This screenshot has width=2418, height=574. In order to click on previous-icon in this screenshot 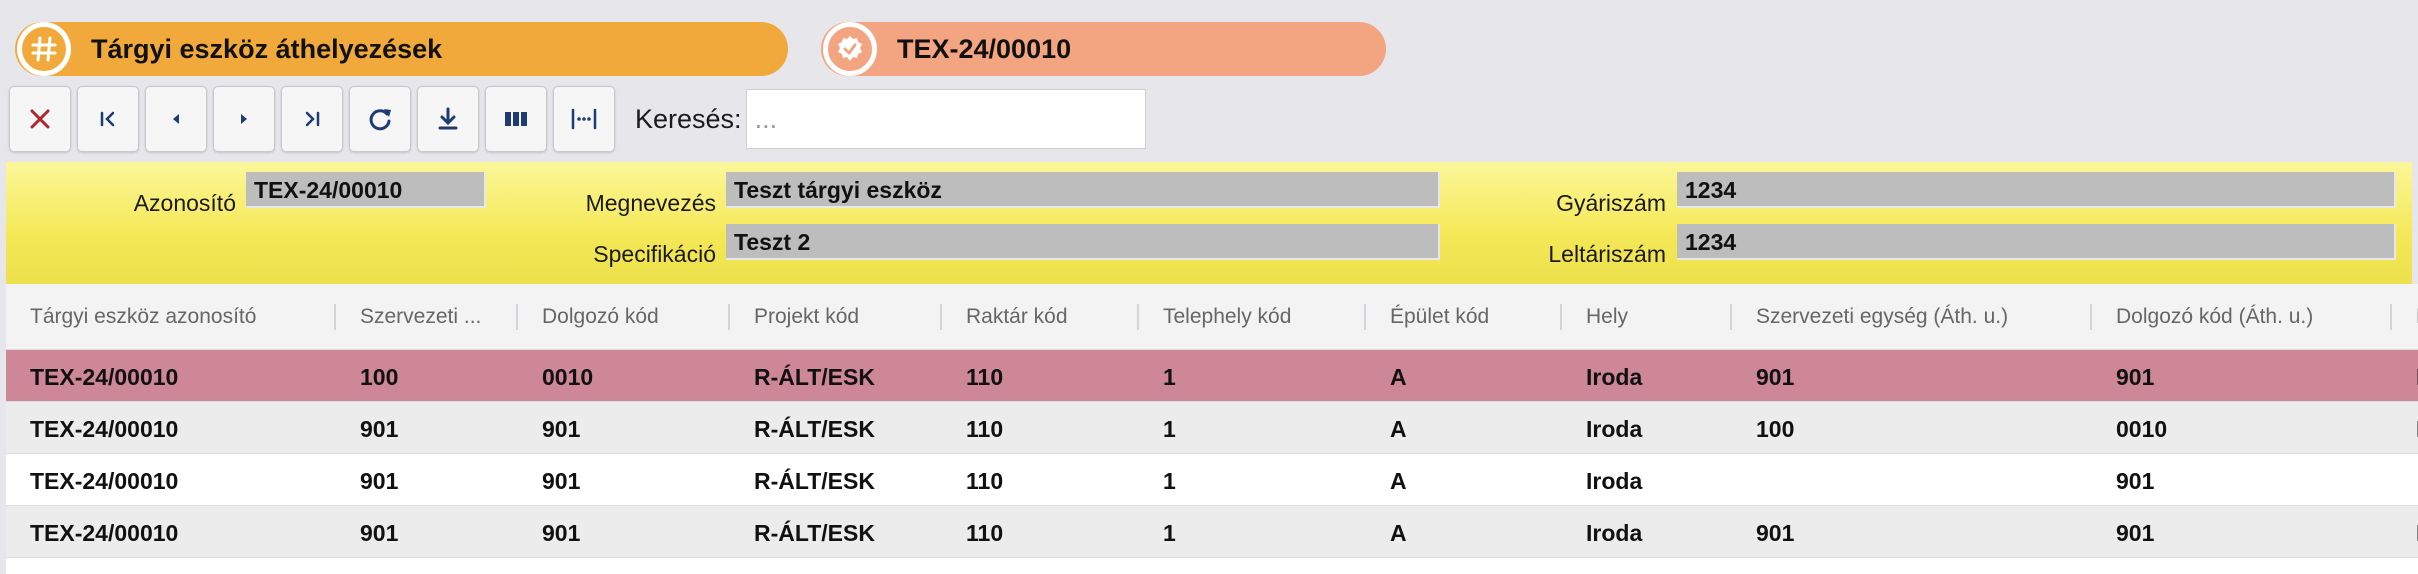, I will do `click(176, 119)`.